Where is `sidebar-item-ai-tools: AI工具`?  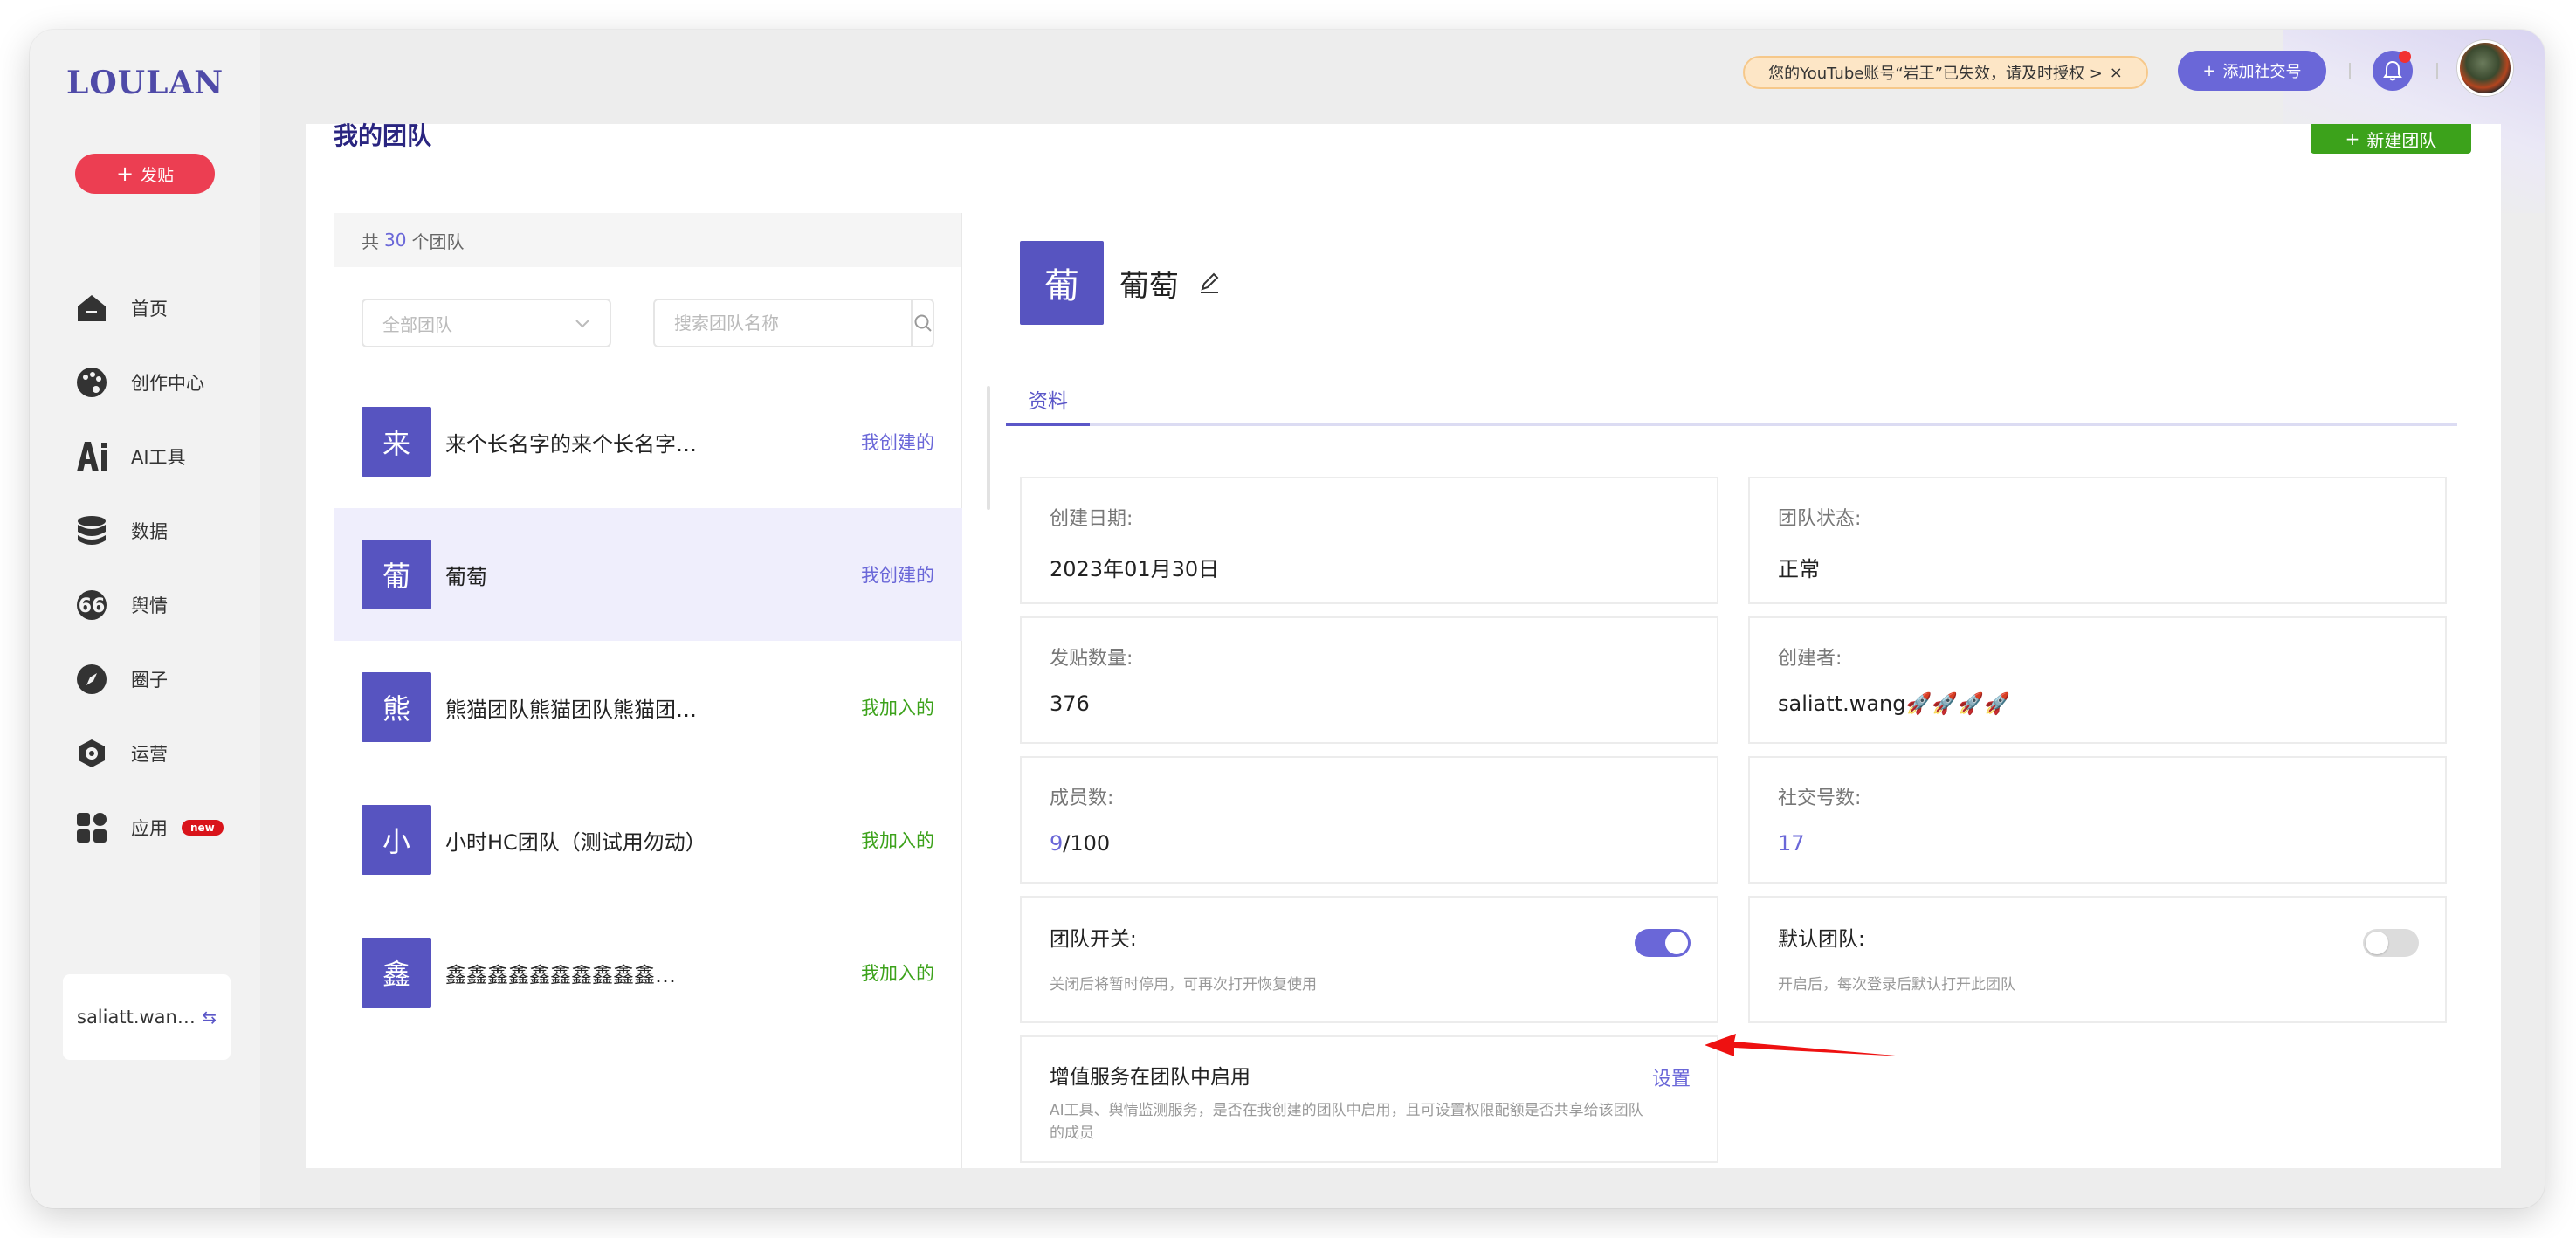
sidebar-item-ai-tools: AI工具 is located at coordinates (149, 456).